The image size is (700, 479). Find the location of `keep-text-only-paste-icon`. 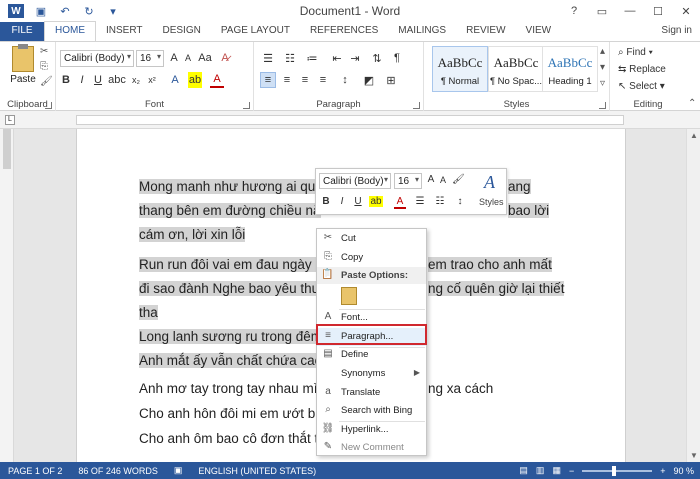

keep-text-only-paste-icon is located at coordinates (349, 296).